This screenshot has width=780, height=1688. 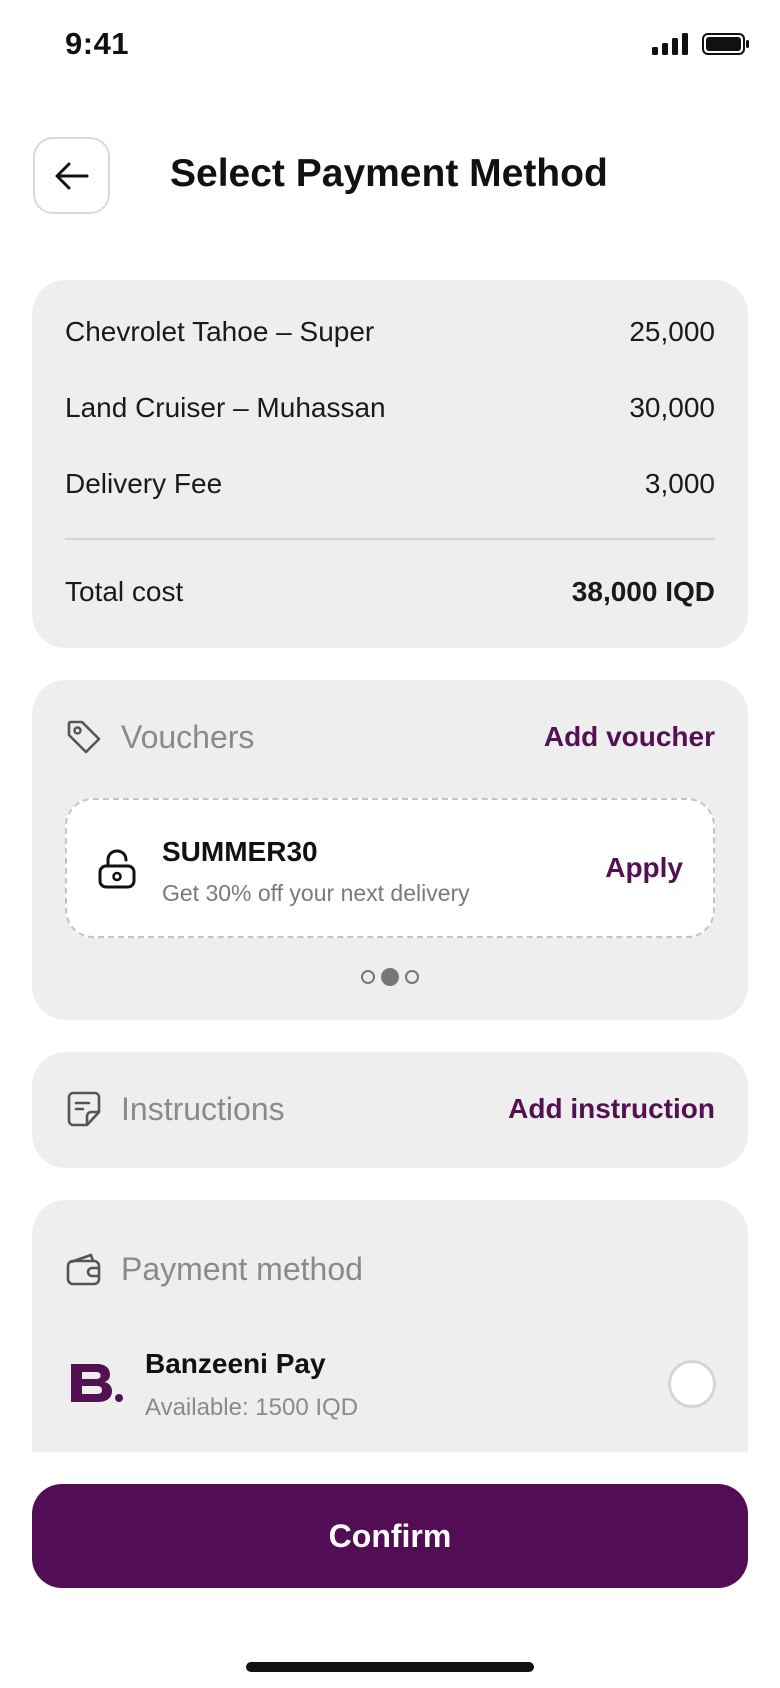 I want to click on summary-row: Delivery Fee 3,000, so click(x=390, y=484).